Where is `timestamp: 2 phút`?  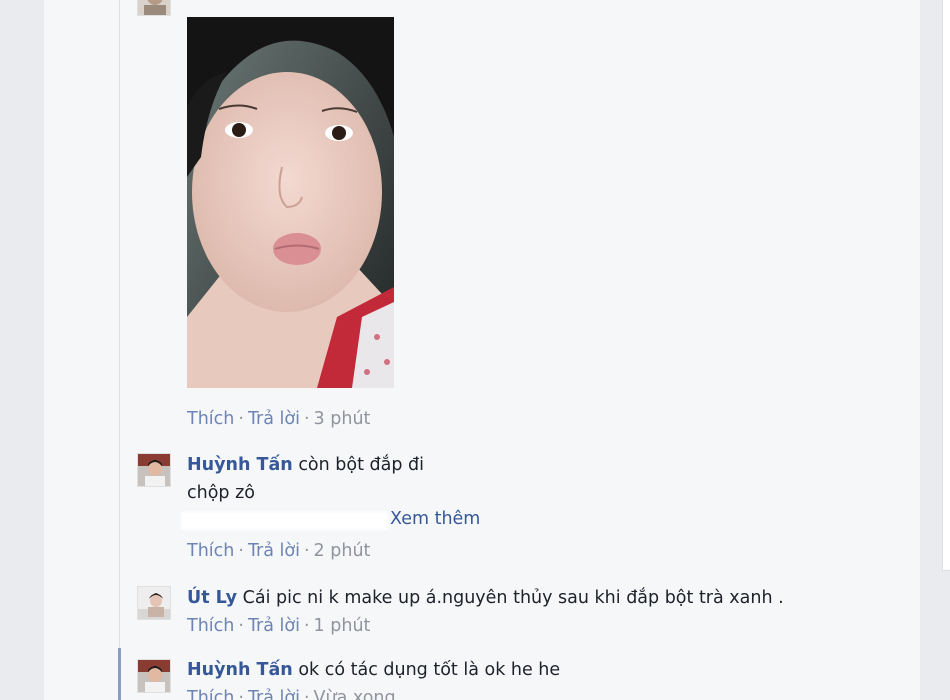
timestamp: 2 phút is located at coordinates (342, 551).